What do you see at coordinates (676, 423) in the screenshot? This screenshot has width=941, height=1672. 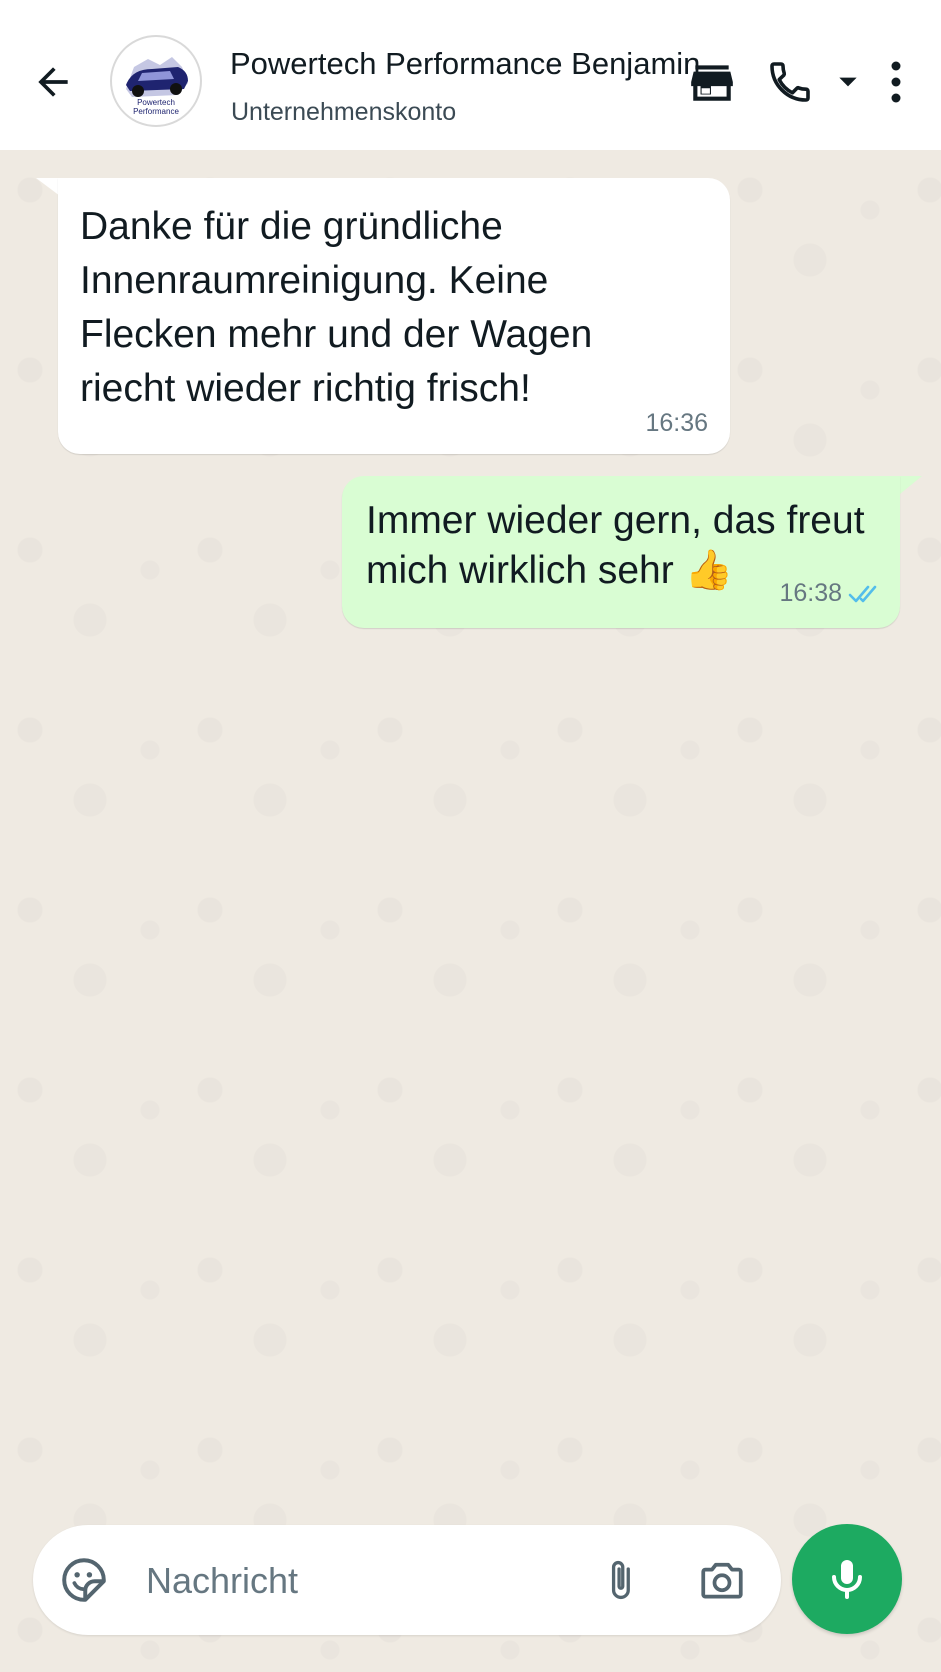 I see `message-time: 16:36` at bounding box center [676, 423].